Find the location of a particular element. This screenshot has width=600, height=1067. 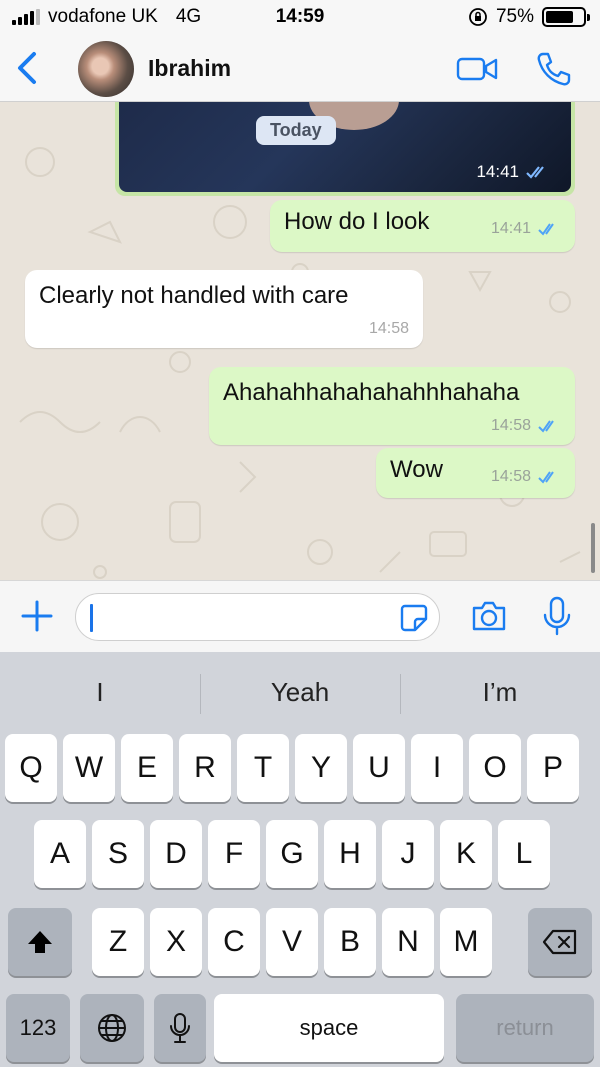

space-key: space is located at coordinates (329, 1028).